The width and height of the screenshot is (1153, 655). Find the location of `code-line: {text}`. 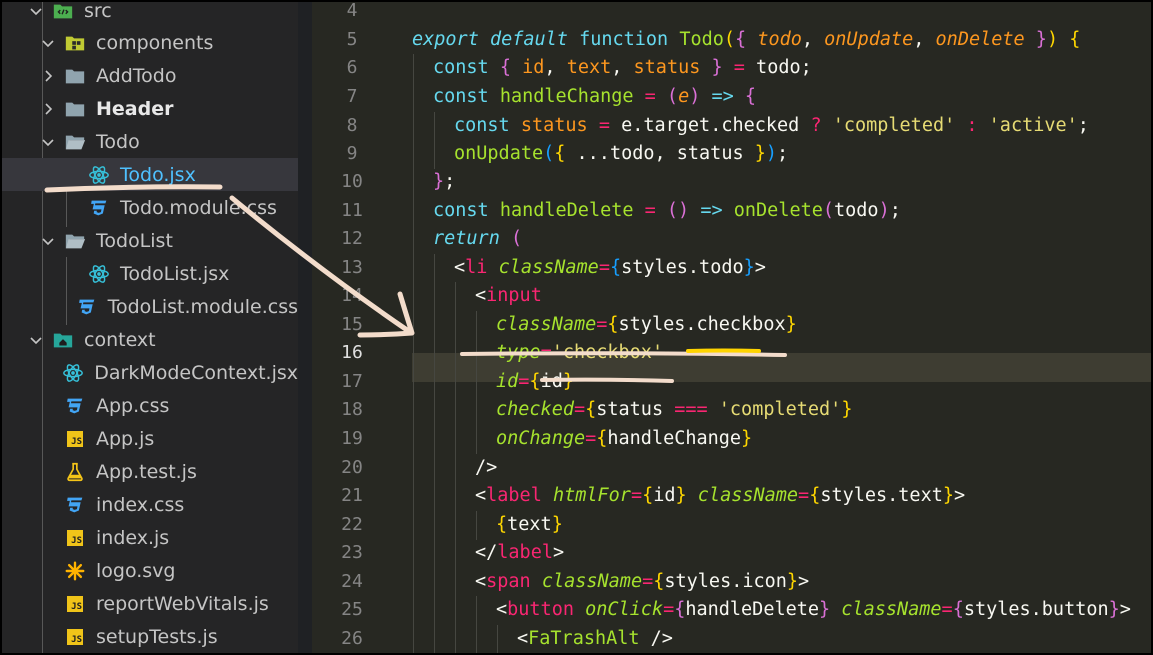

code-line: {text} is located at coordinates (529, 525).